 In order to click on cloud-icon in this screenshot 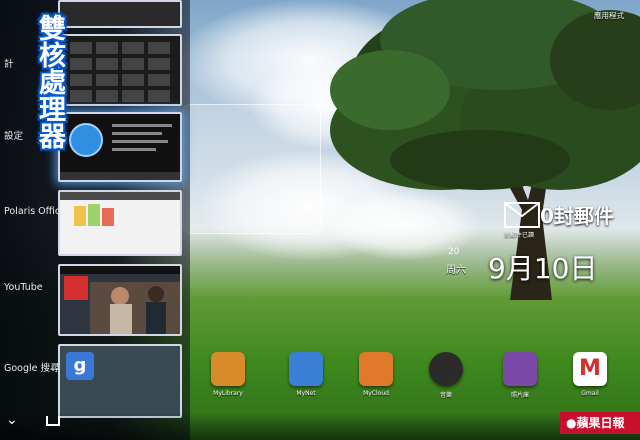, I will do `click(376, 369)`.